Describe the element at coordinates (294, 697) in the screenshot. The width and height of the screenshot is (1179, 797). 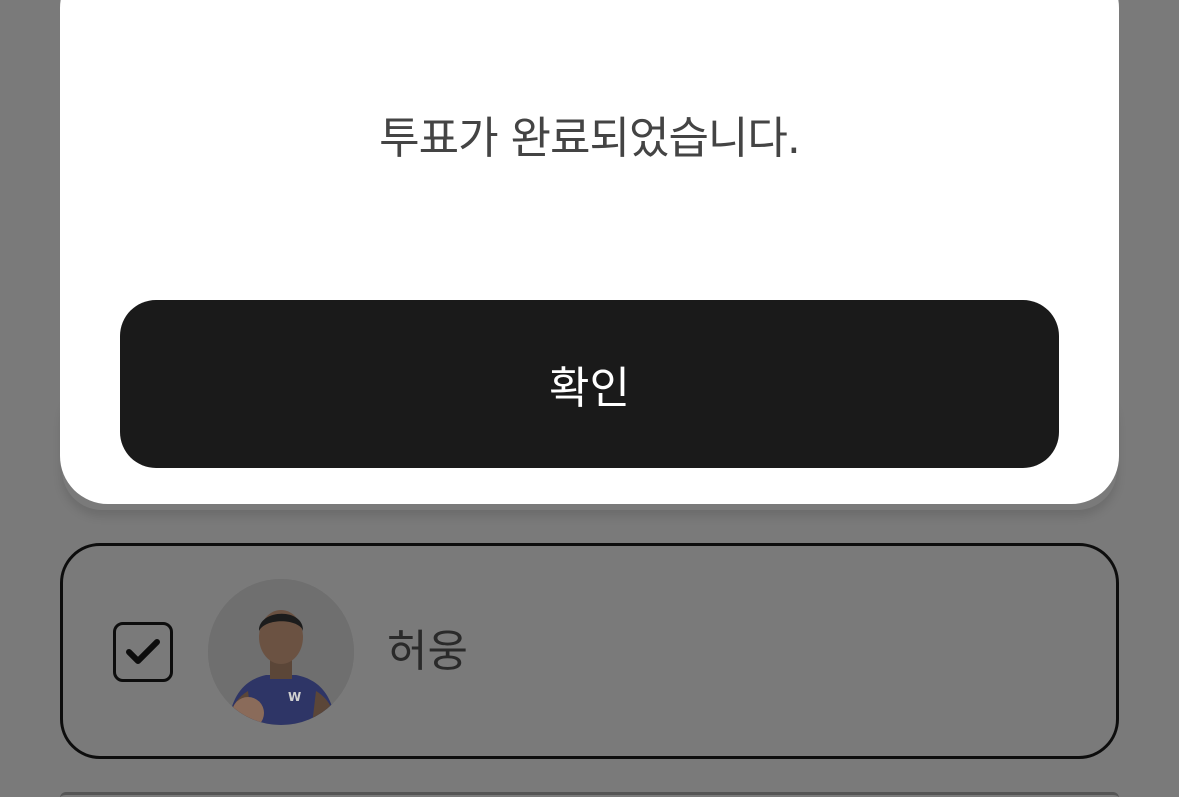
I see `svg-text: W` at that location.